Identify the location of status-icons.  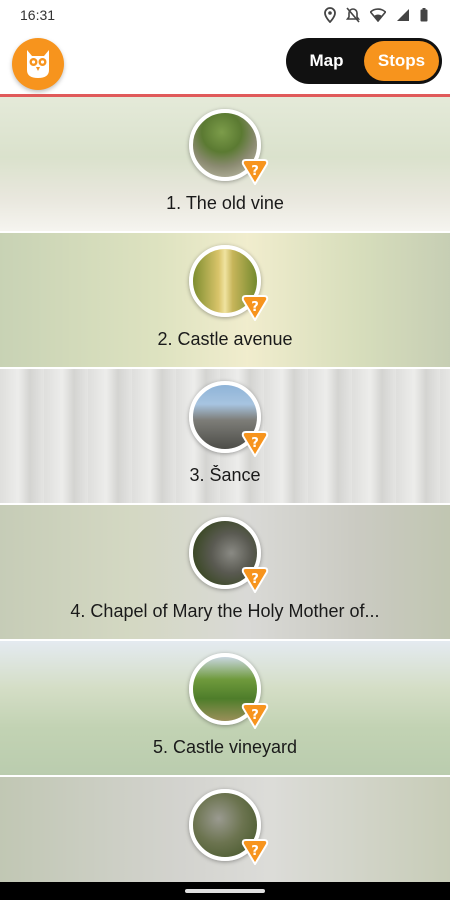
(376, 15).